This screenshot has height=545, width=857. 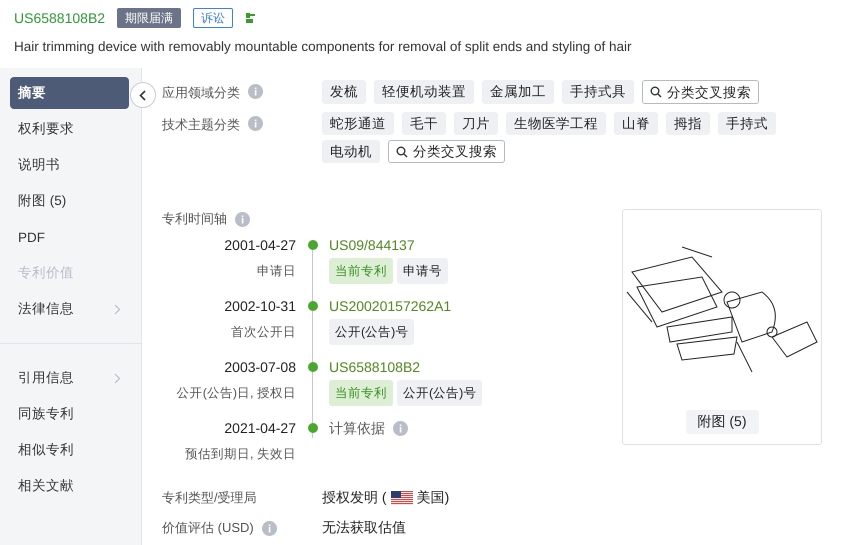 What do you see at coordinates (263, 332) in the screenshot?
I see `event-label: 首次公开日` at bounding box center [263, 332].